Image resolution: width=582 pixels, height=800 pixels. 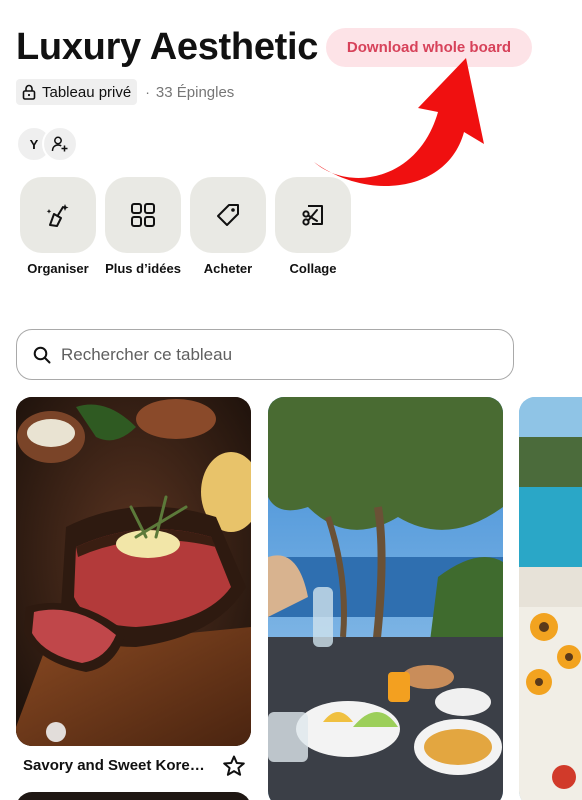 I want to click on add-person-icon, so click(x=59, y=144).